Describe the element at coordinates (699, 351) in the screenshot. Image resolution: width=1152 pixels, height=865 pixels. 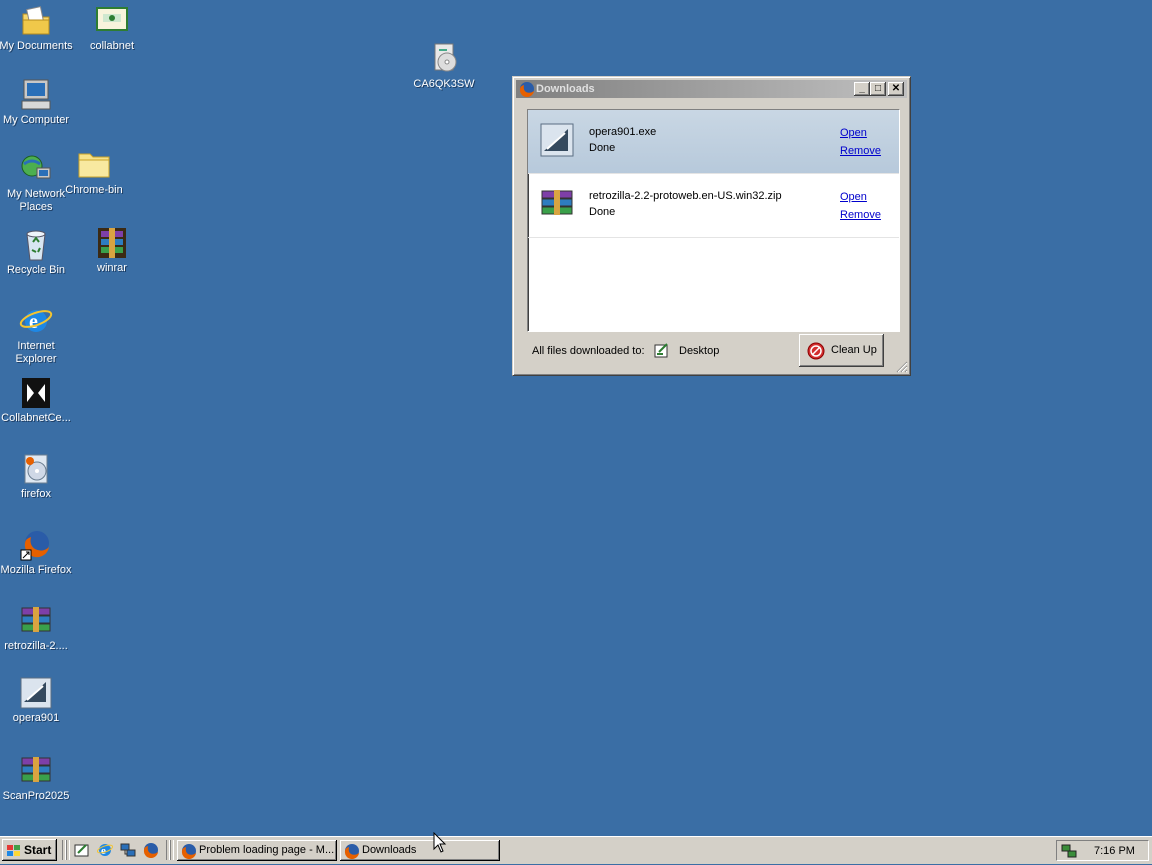
I see `download-folder-name: Desktop` at that location.